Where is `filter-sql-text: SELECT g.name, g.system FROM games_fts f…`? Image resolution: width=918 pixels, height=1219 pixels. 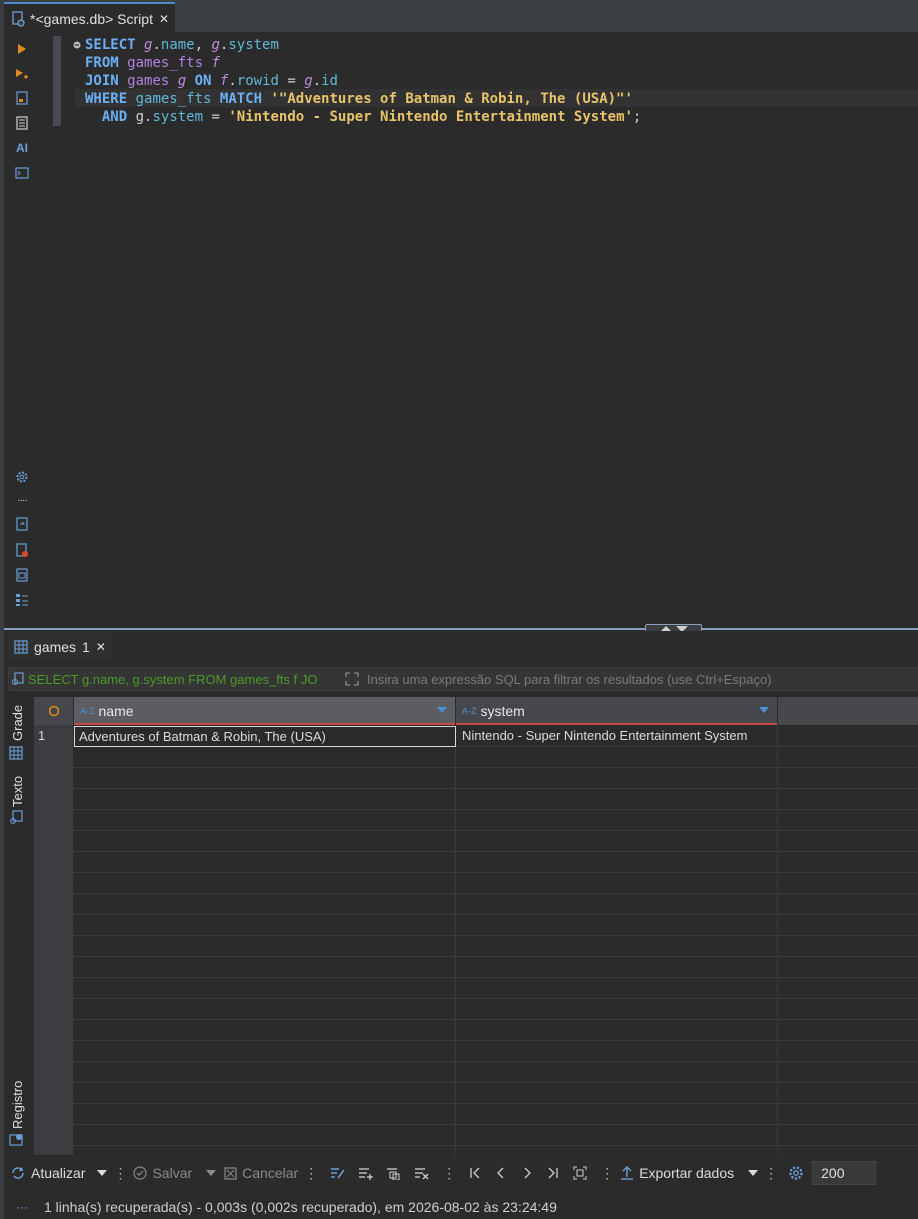 filter-sql-text: SELECT g.name, g.system FROM games_fts f… is located at coordinates (173, 679).